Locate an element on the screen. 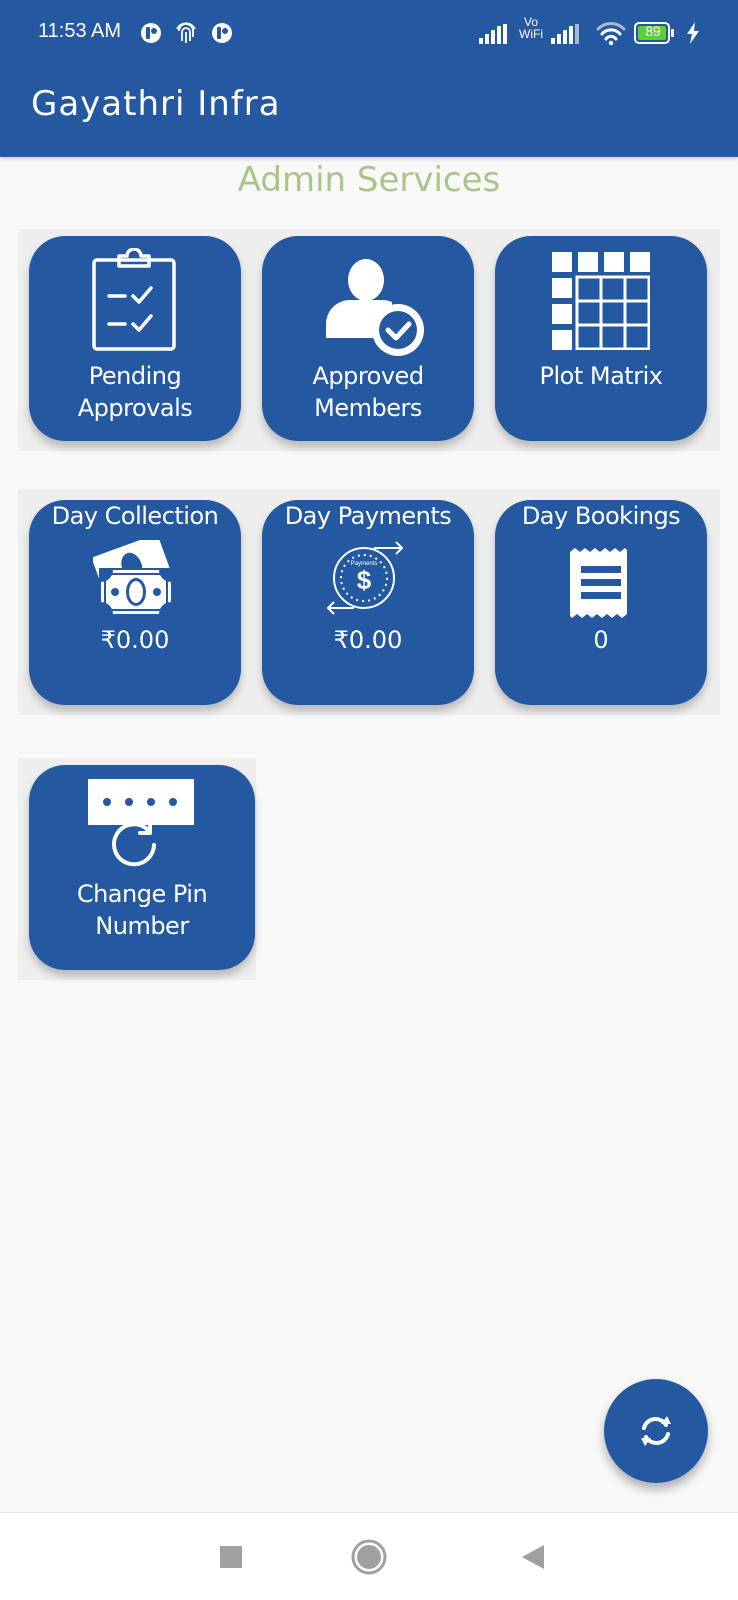 The width and height of the screenshot is (738, 1600). label-line-2: Number is located at coordinates (142, 926).